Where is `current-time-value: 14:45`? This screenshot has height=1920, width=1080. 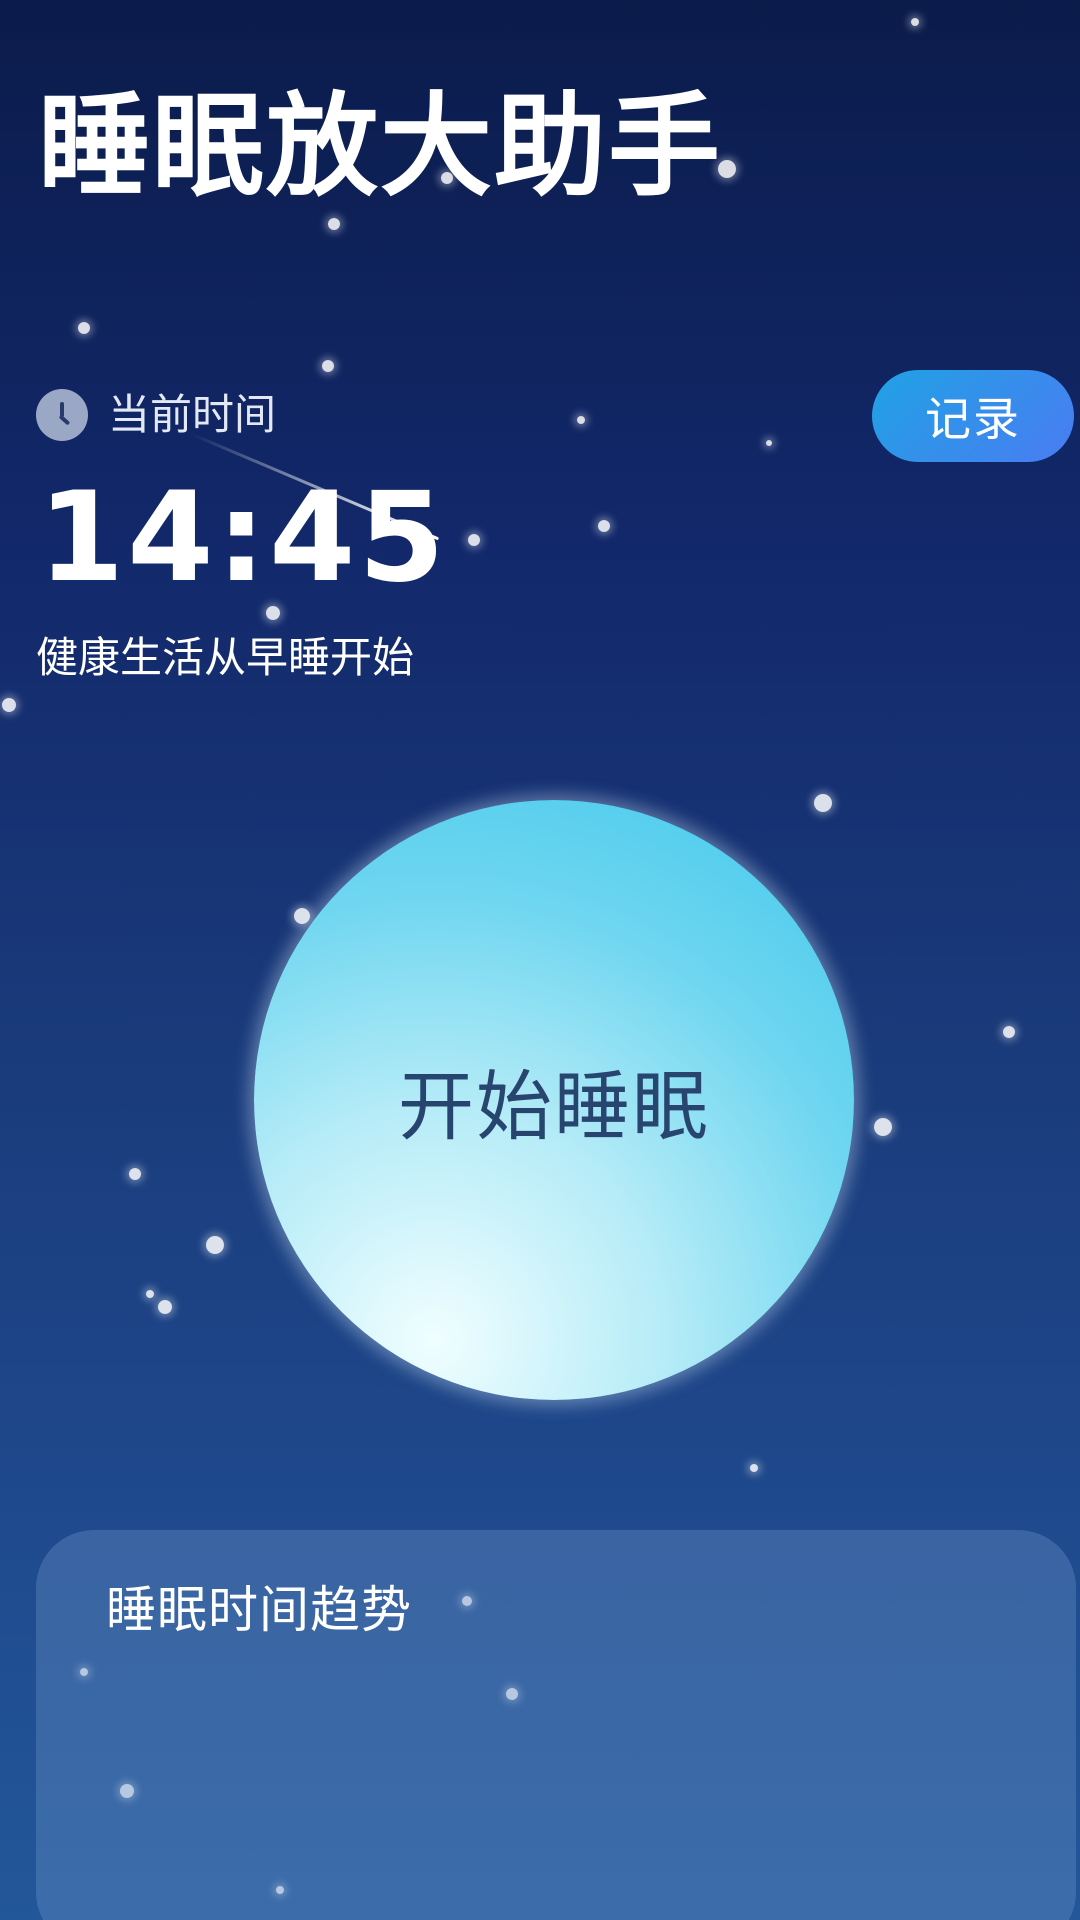
current-time-value: 14:45 is located at coordinates (243, 538).